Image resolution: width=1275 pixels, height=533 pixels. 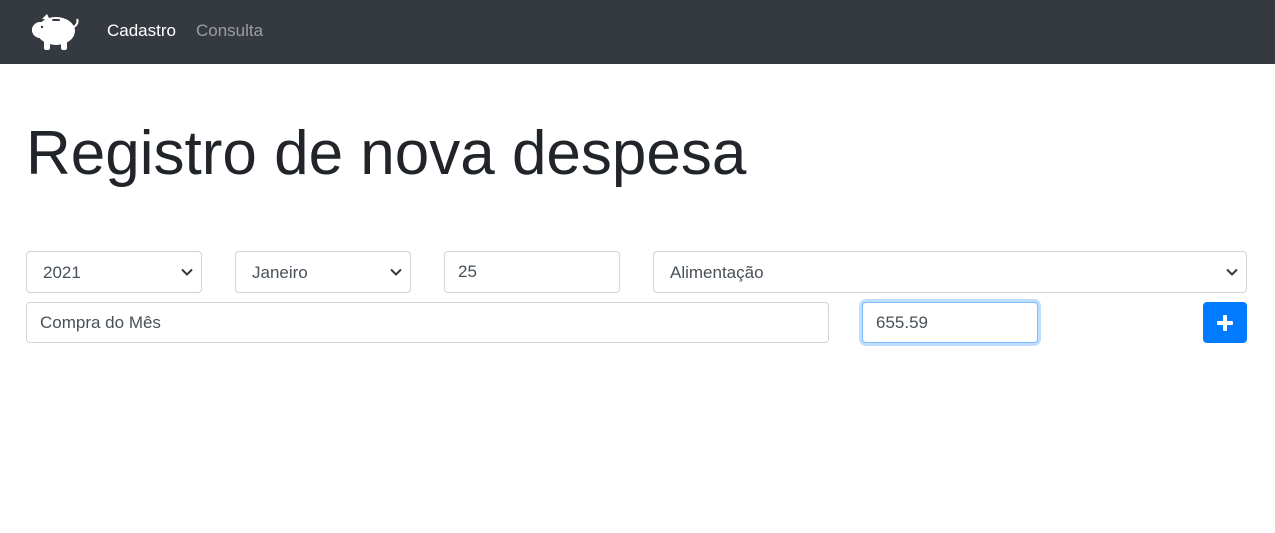 I want to click on value-input, so click(x=950, y=322).